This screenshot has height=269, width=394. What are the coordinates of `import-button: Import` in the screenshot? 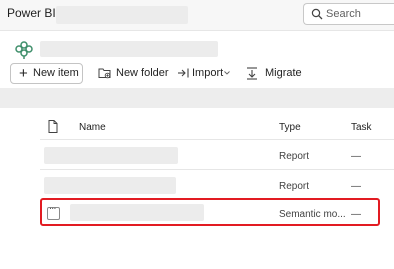 It's located at (205, 74).